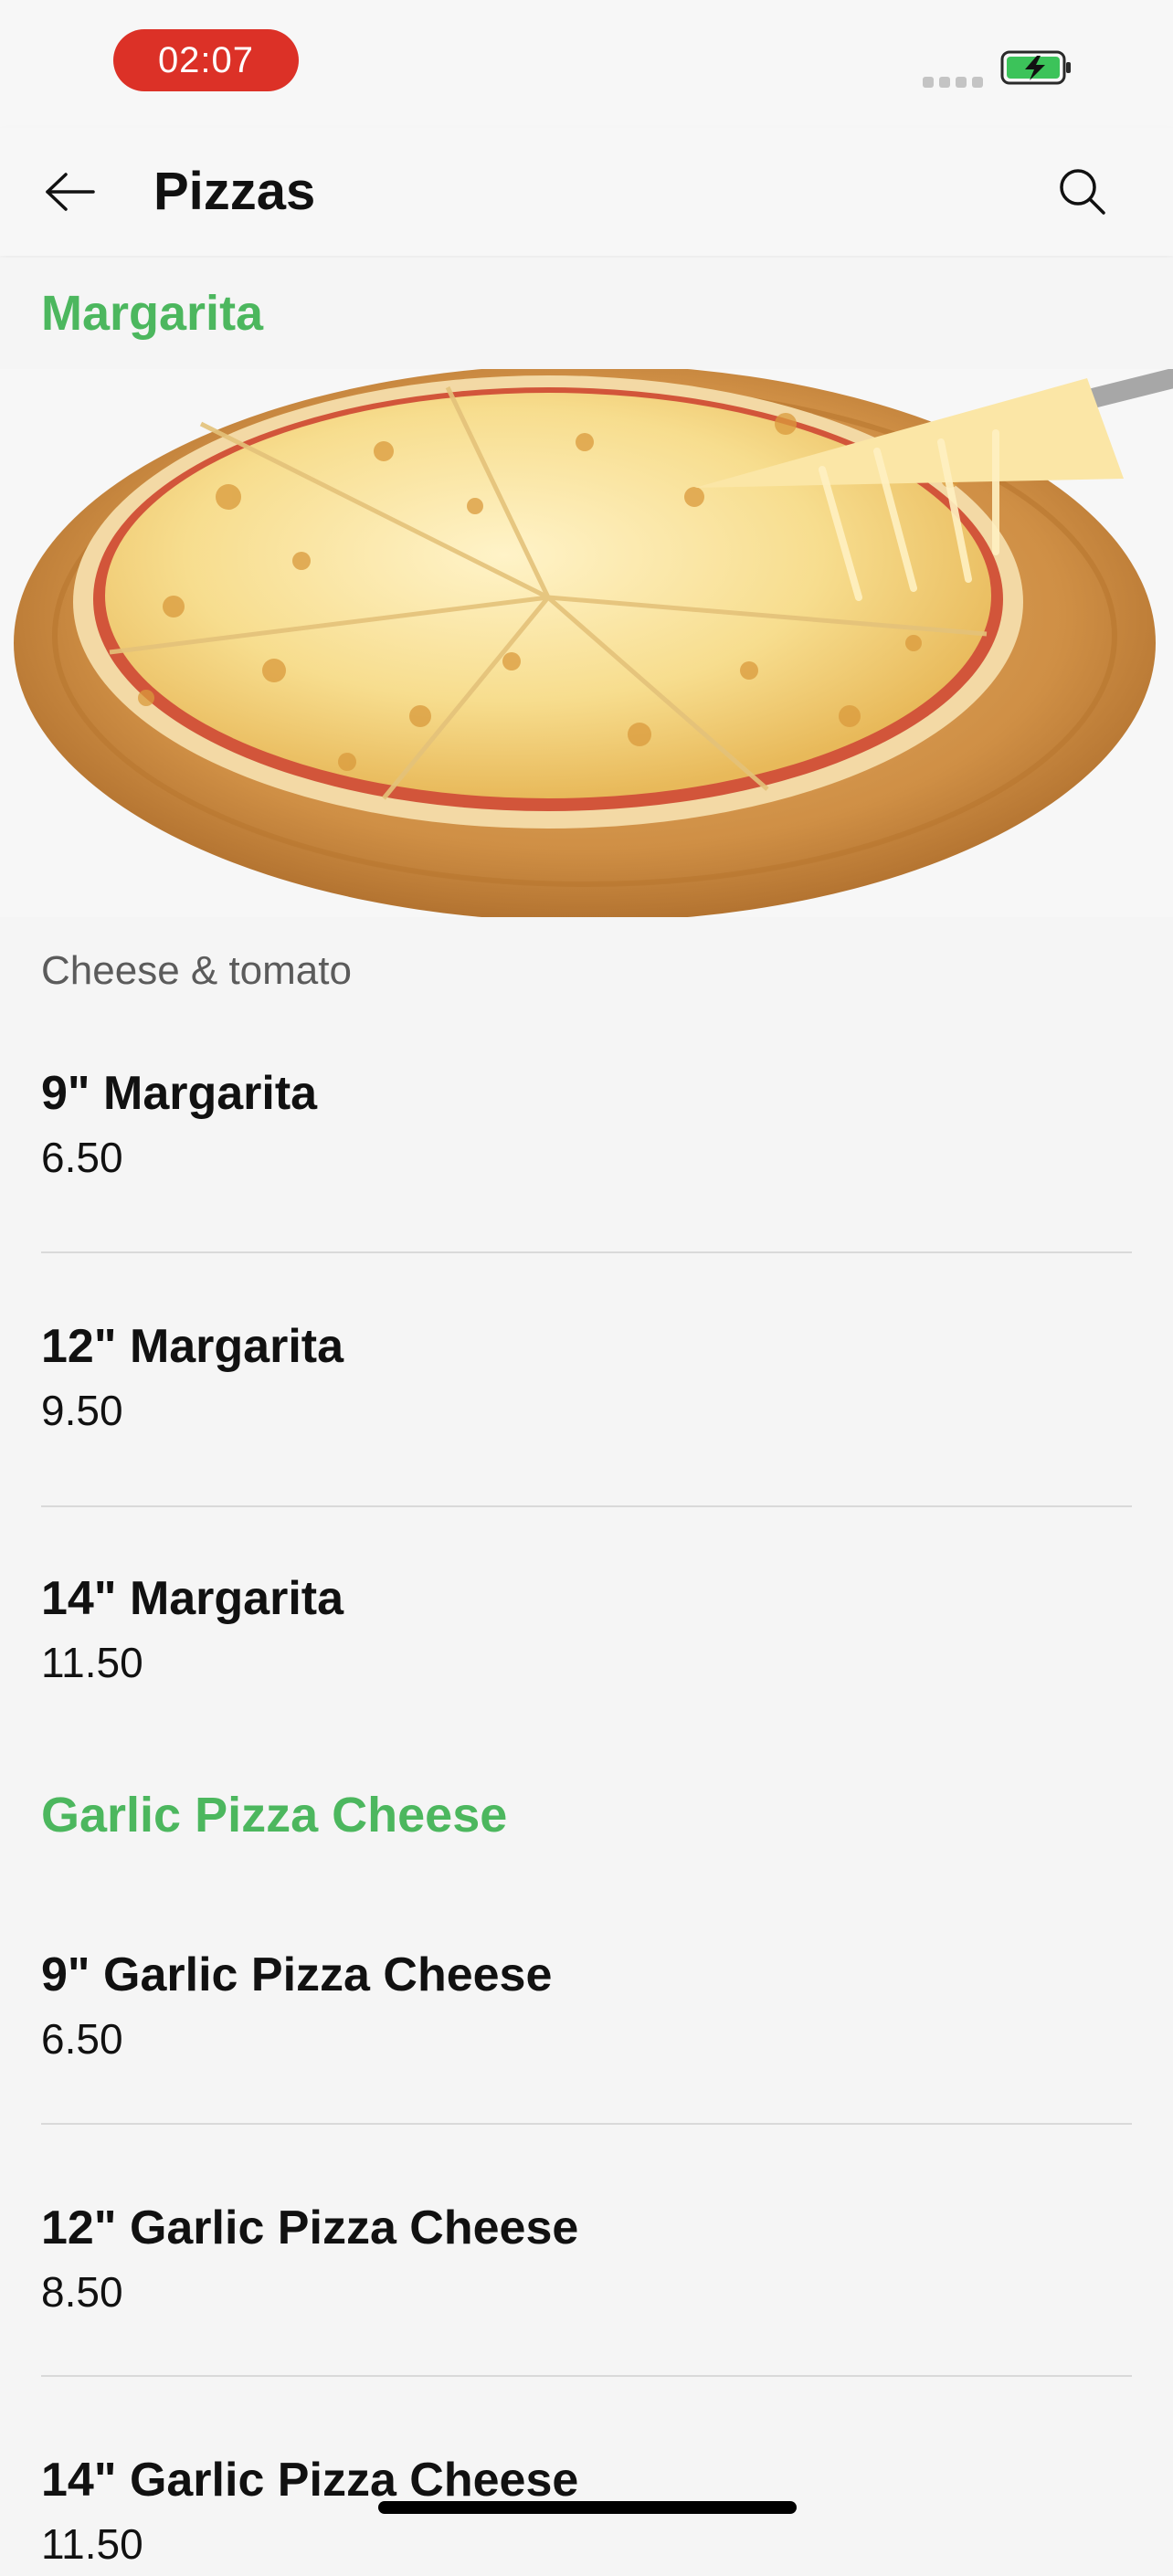 This screenshot has height=2576, width=1173. What do you see at coordinates (152, 313) in the screenshot?
I see `section-title-margarita: Margarita` at bounding box center [152, 313].